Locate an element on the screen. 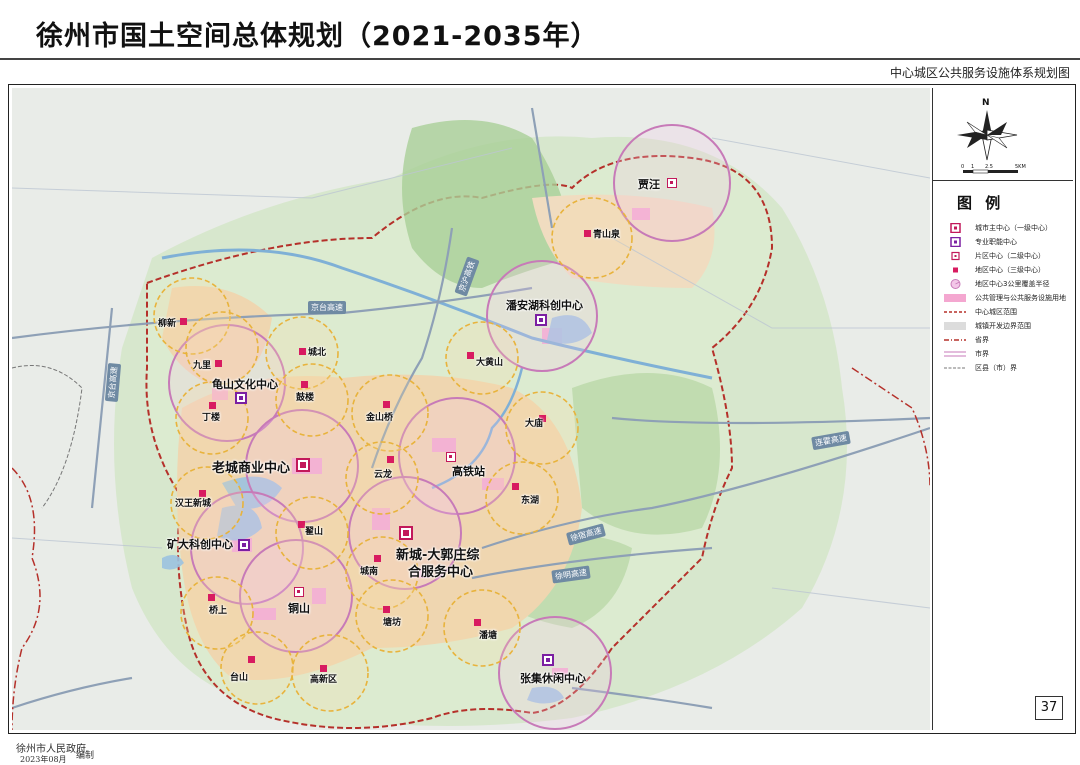  function-center-label-kuangda: 矿大科创中心 is located at coordinates (200, 544).